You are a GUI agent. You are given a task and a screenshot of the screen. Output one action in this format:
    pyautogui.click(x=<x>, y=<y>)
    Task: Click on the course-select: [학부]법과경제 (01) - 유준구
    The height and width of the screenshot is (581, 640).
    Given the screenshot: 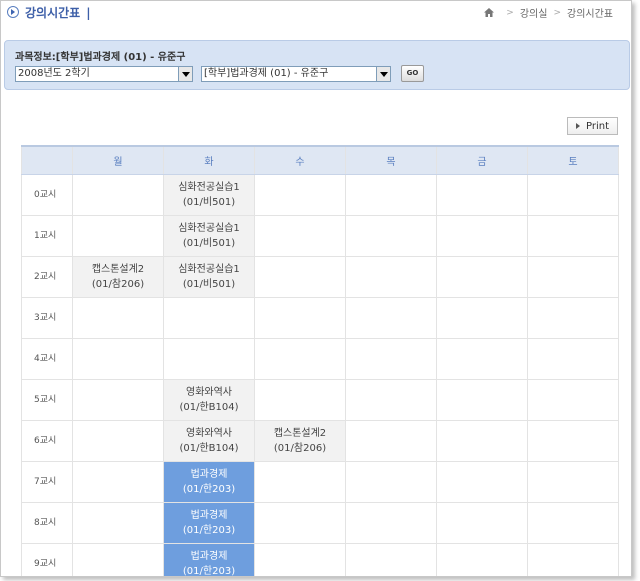 What is the action you would take?
    pyautogui.click(x=296, y=74)
    